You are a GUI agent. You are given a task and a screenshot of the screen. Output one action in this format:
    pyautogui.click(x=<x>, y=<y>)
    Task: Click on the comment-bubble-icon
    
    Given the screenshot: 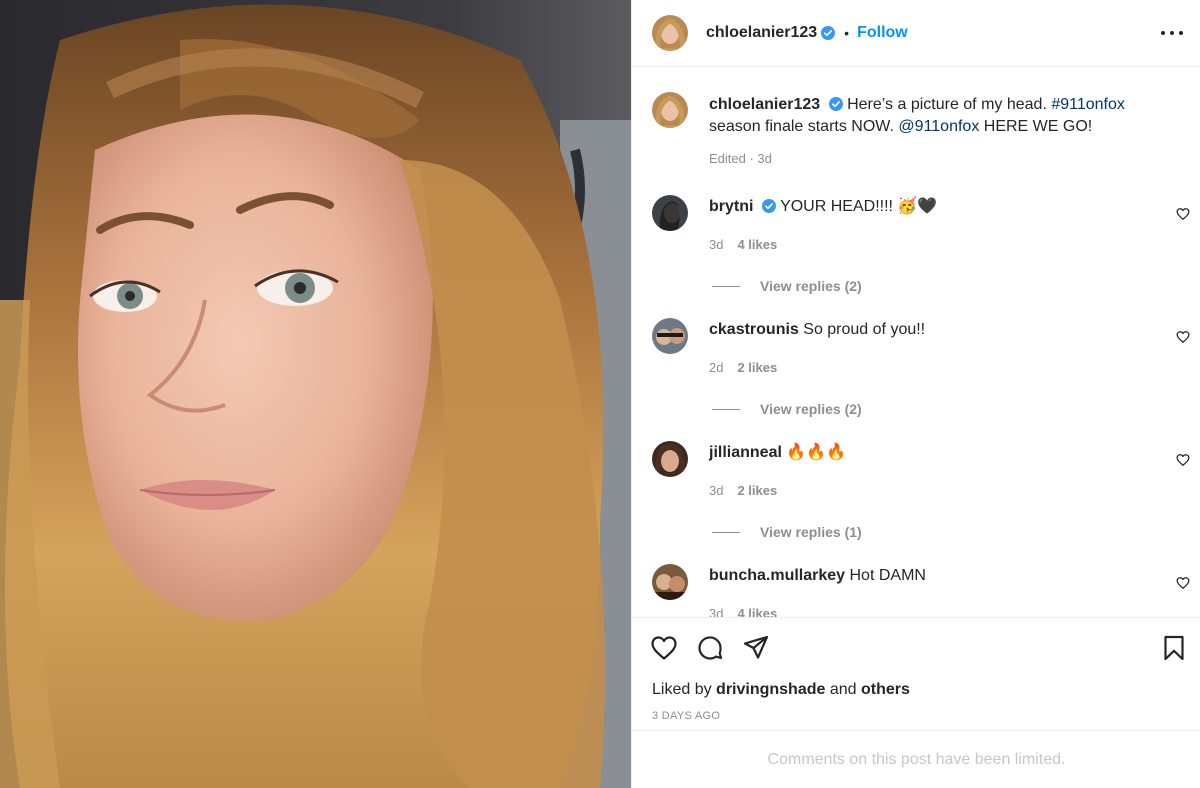 What is the action you would take?
    pyautogui.click(x=710, y=648)
    